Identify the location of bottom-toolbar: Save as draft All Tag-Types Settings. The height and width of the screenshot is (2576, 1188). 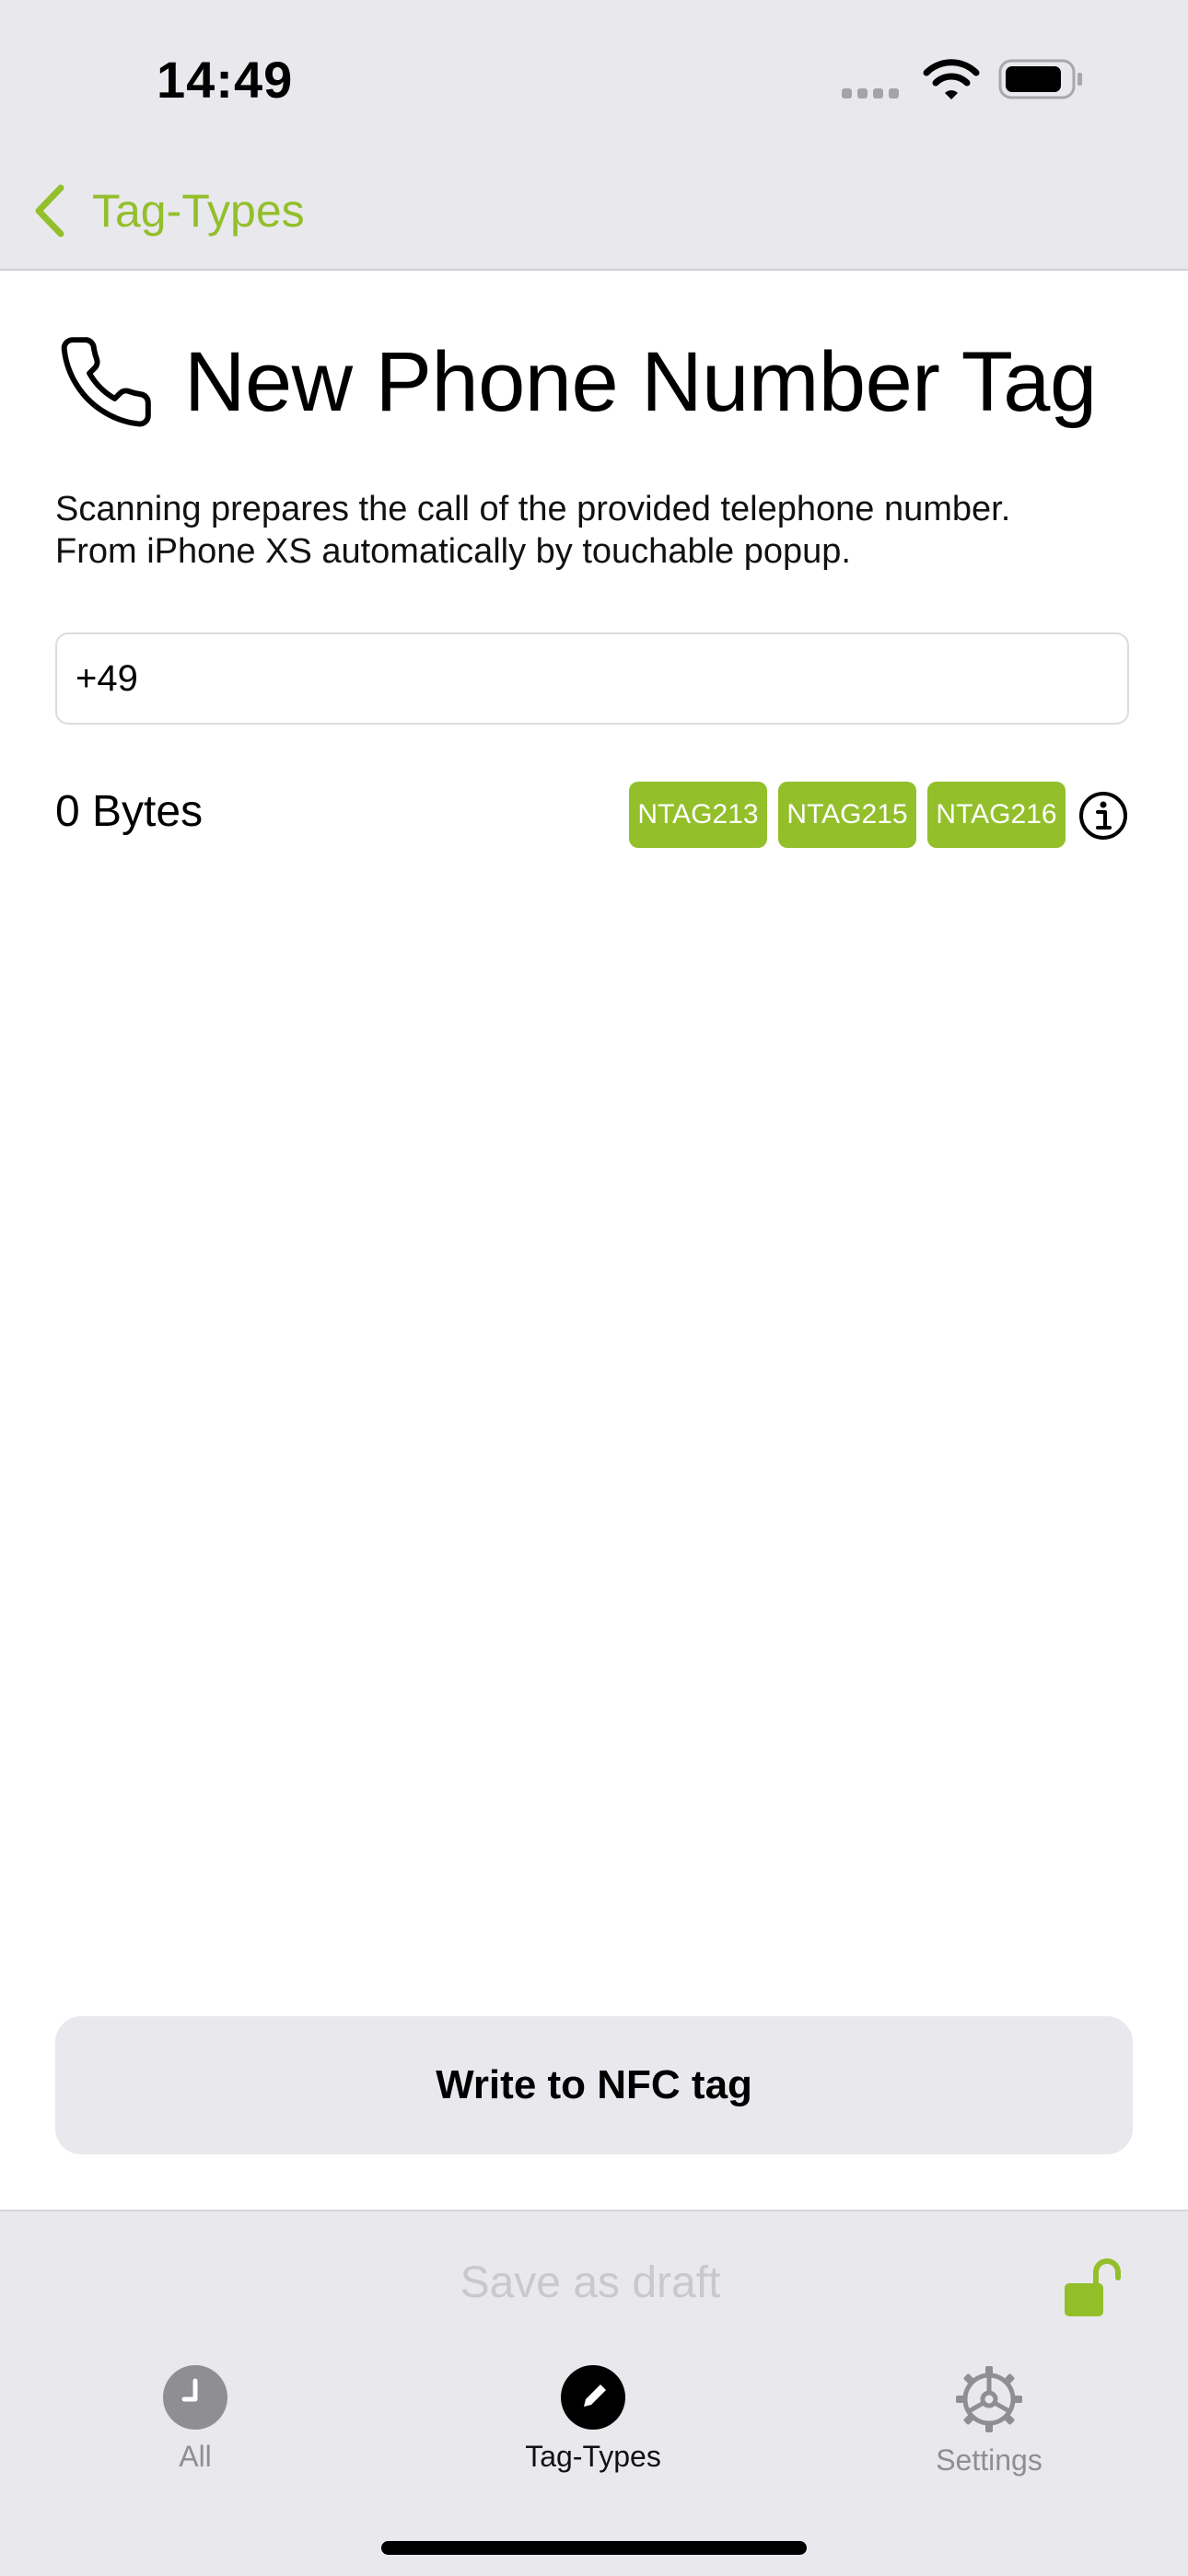
(594, 2393).